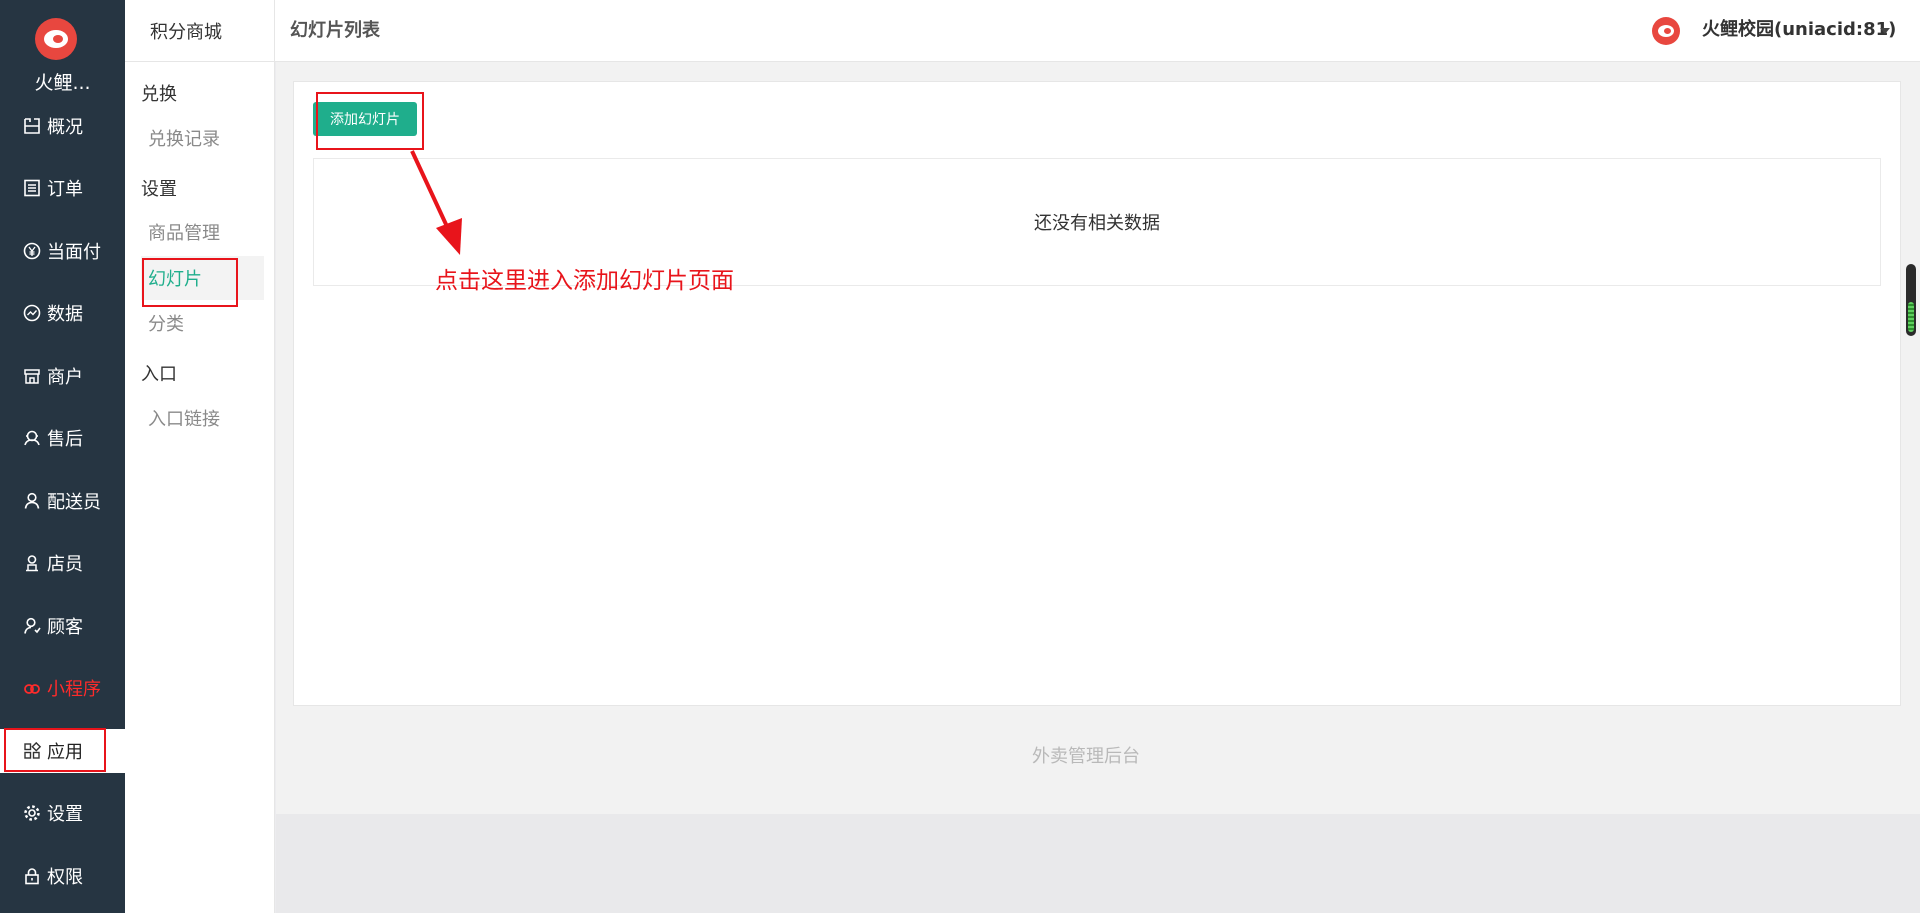 The width and height of the screenshot is (1920, 913). I want to click on subnav-item-product-management: 商品管理, so click(202, 232).